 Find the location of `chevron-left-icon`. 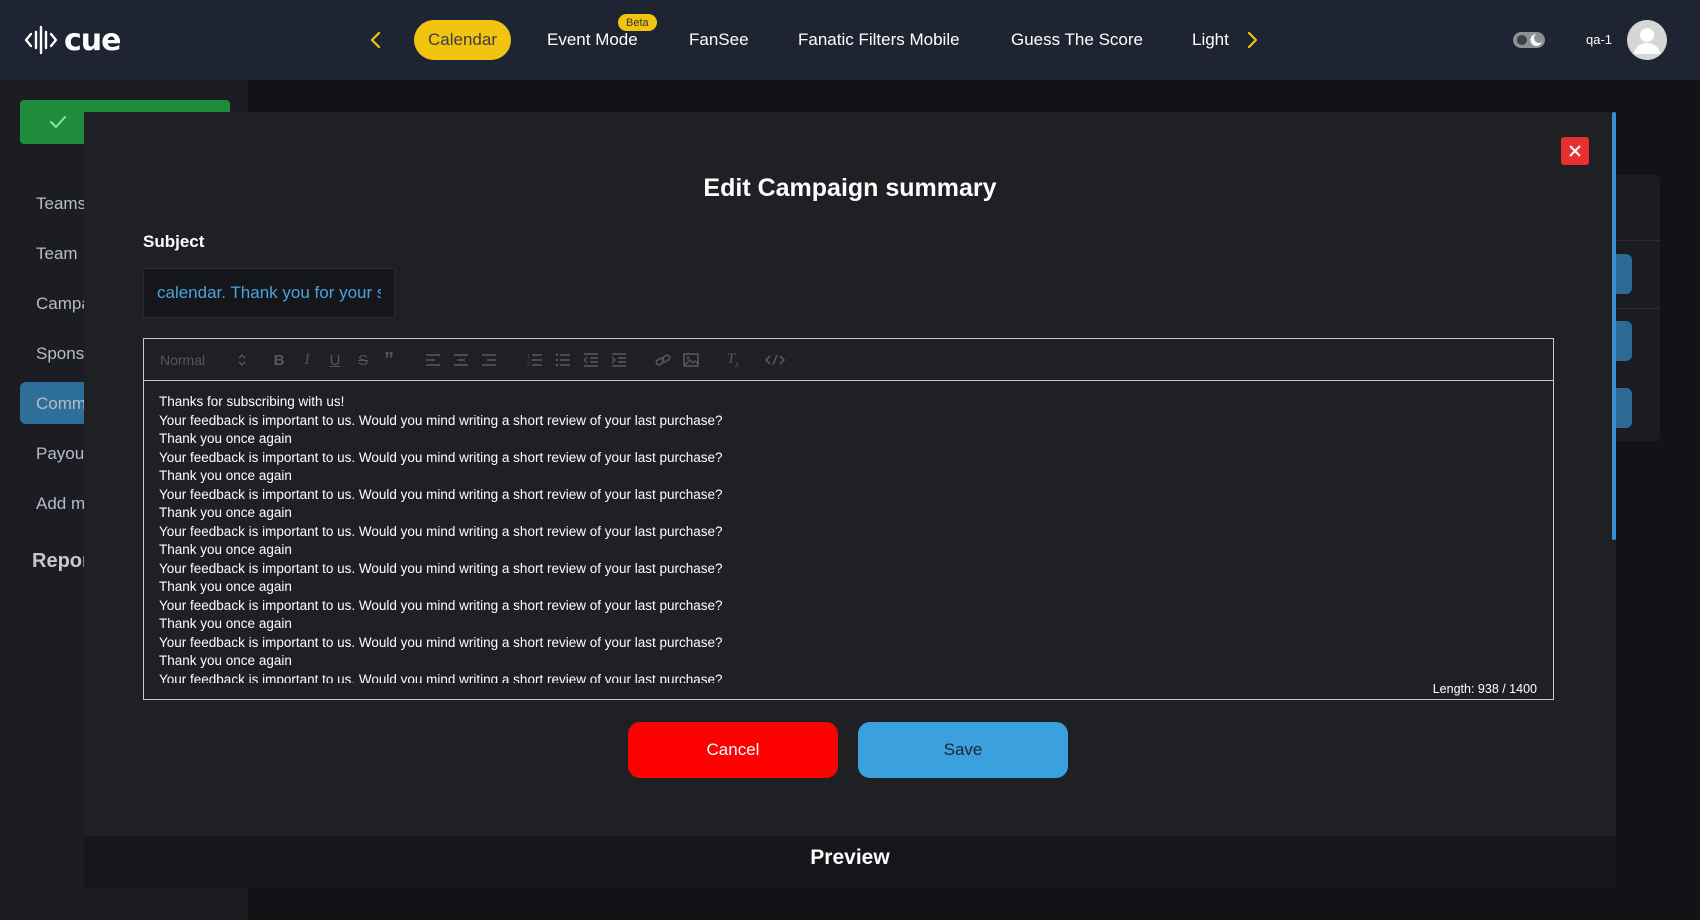

chevron-left-icon is located at coordinates (375, 40).